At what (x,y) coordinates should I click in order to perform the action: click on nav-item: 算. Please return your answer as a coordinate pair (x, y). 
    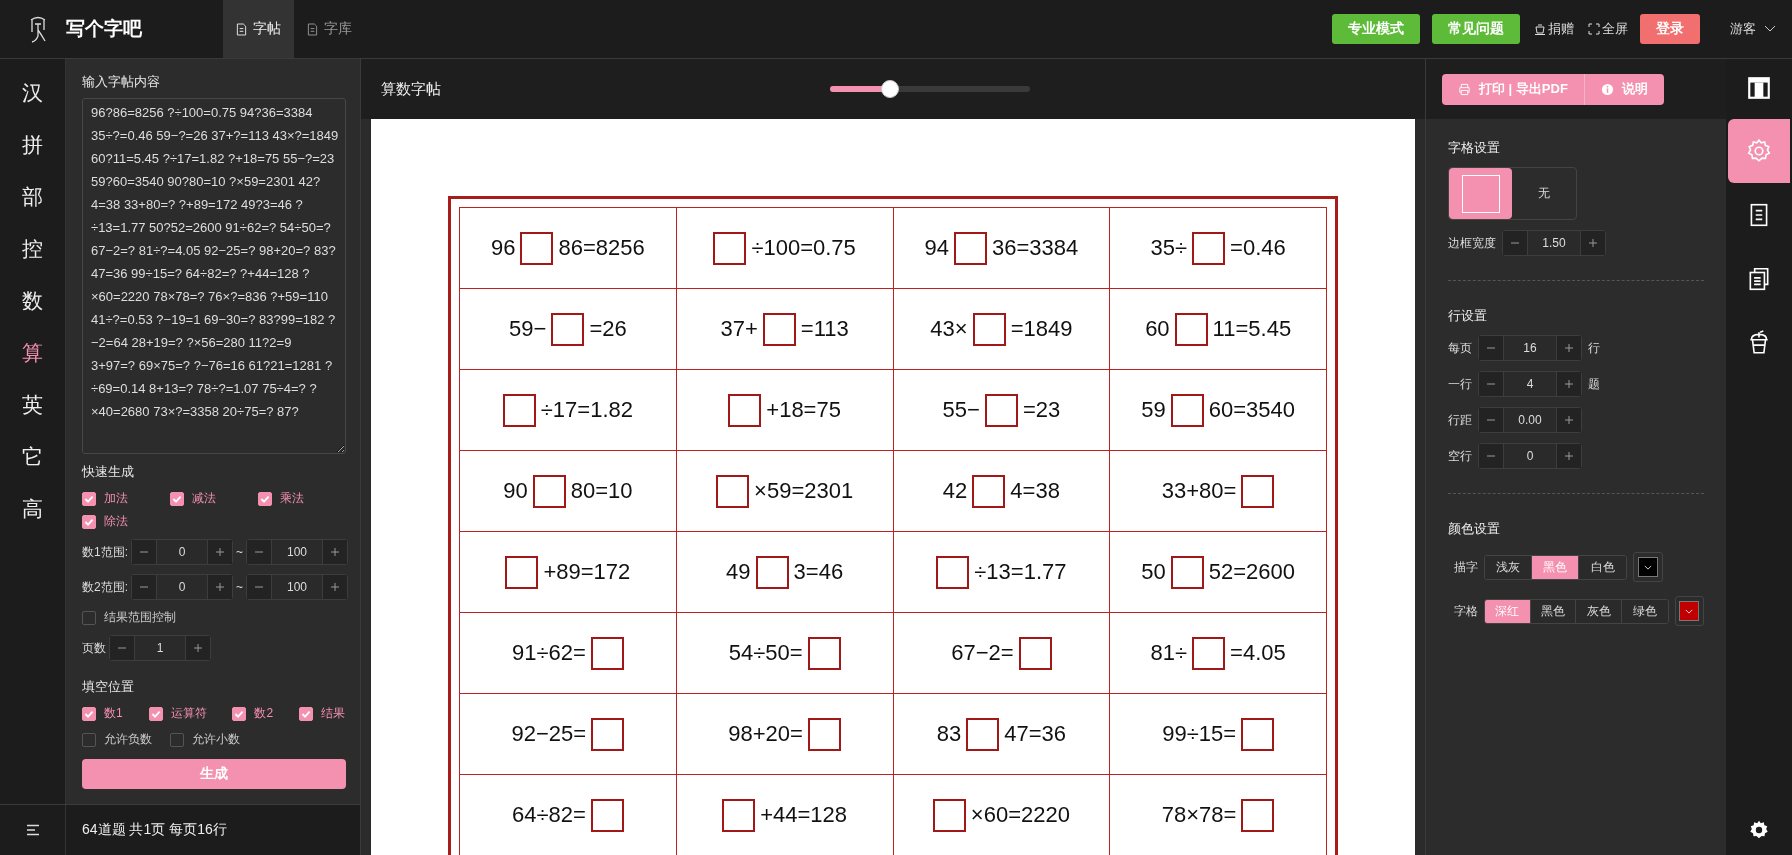
    Looking at the image, I should click on (32, 353).